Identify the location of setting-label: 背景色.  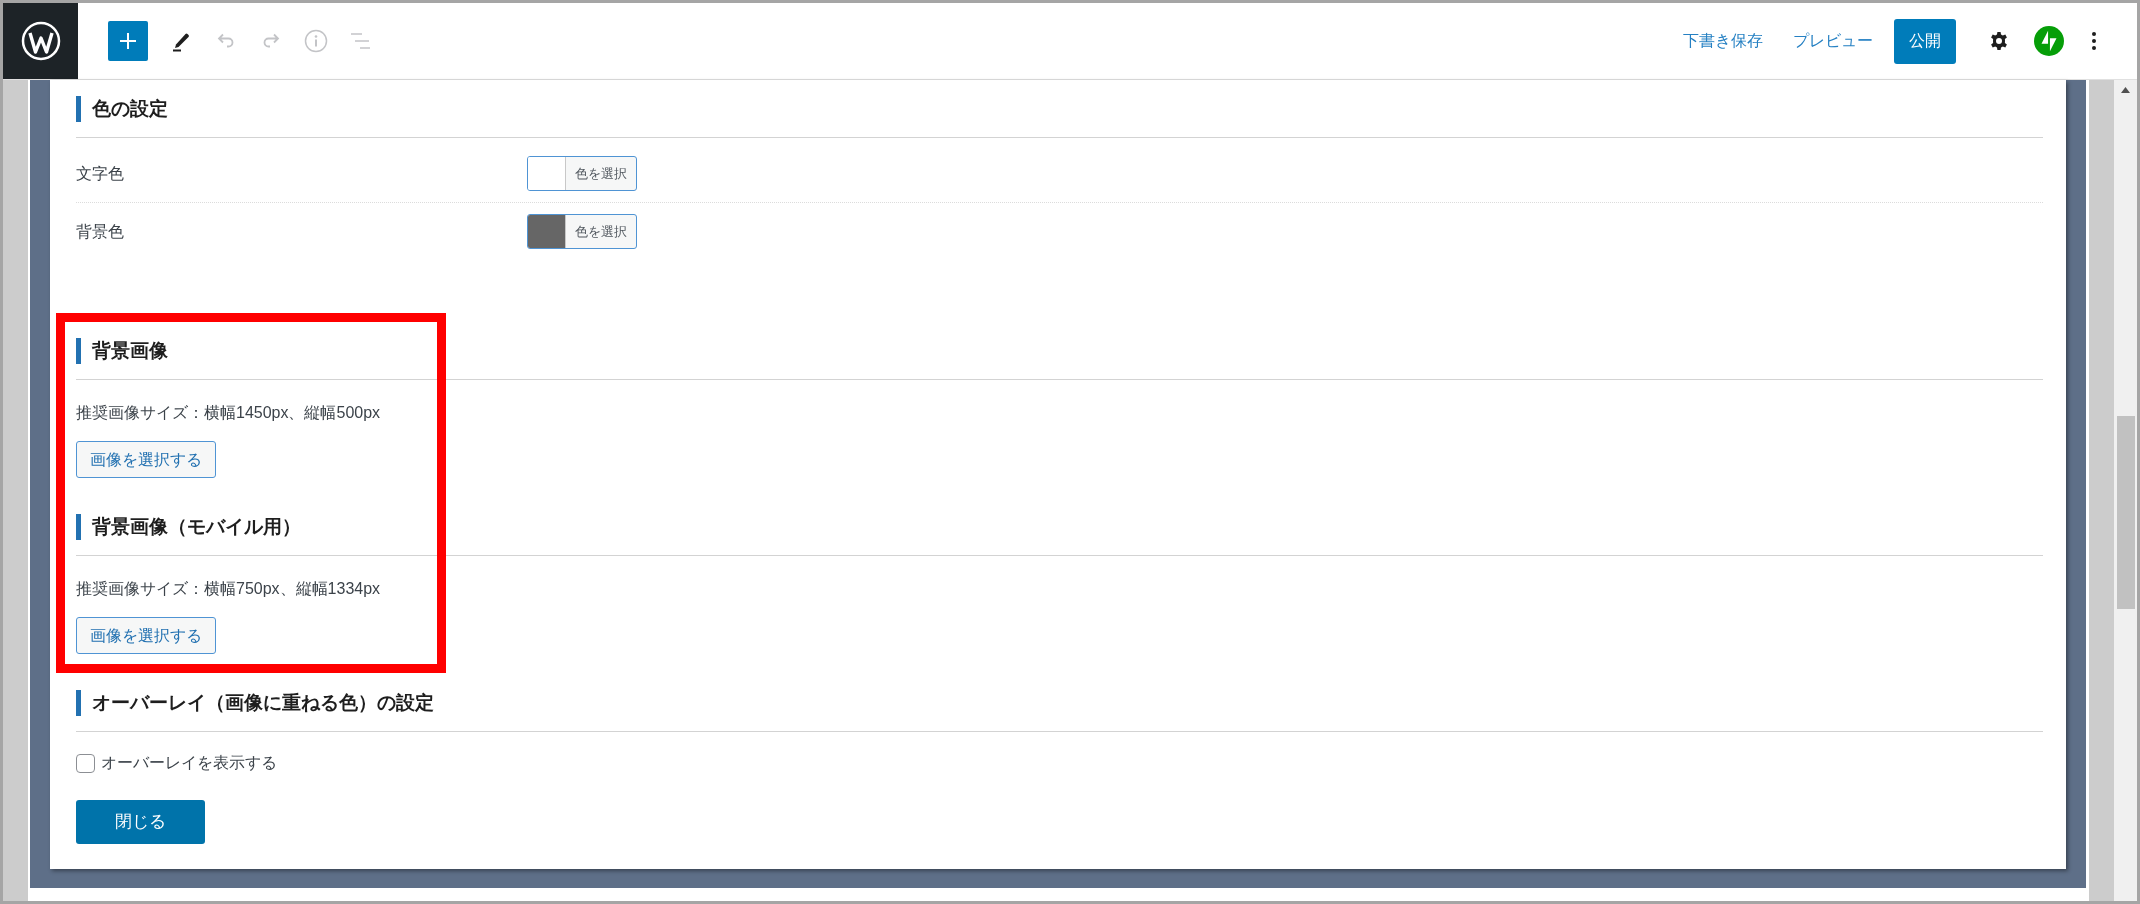
(100, 231).